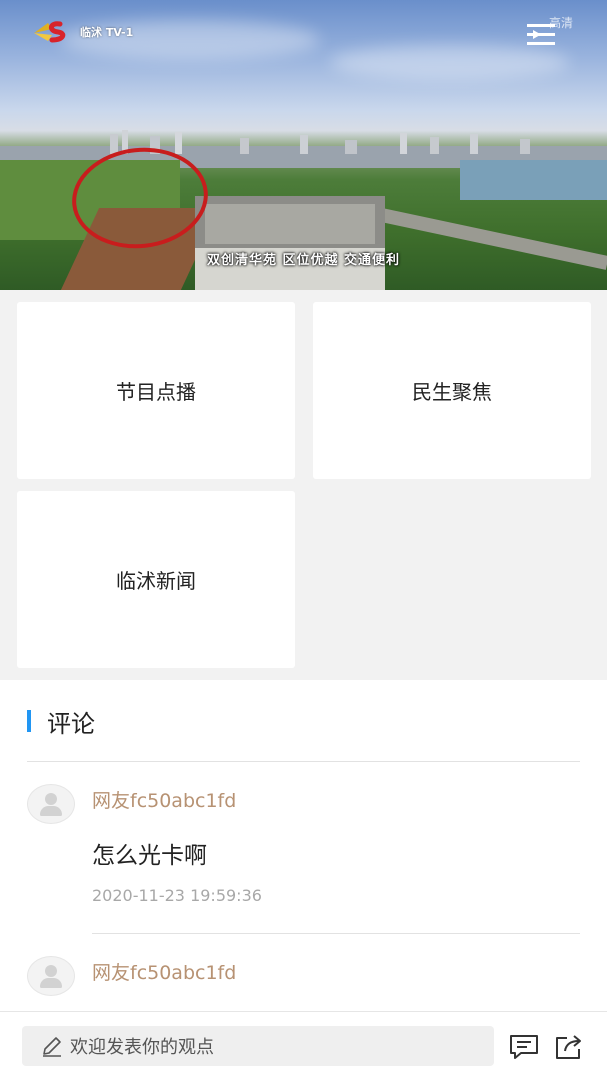 Image resolution: width=607 pixels, height=1080 pixels. I want to click on river-decoration, so click(533, 180).